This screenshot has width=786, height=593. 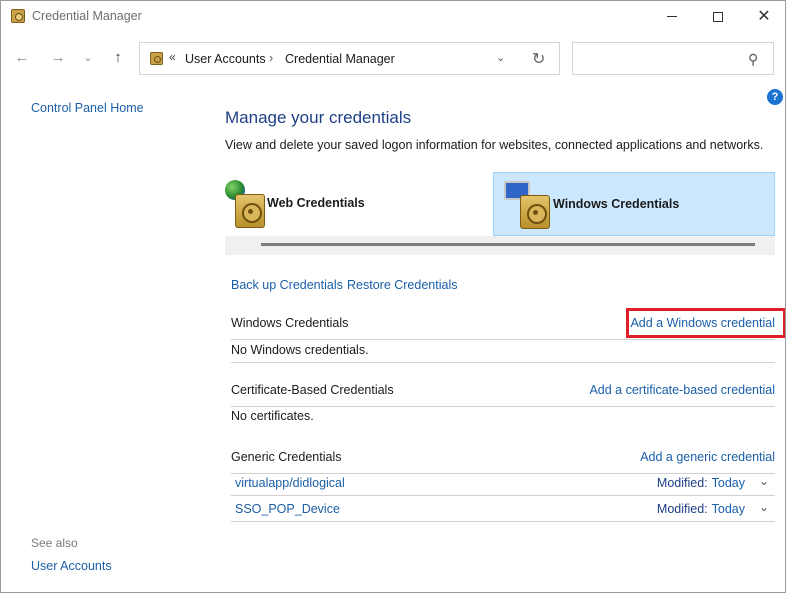 What do you see at coordinates (87, 16) in the screenshot?
I see `window-title: Credential Manager` at bounding box center [87, 16].